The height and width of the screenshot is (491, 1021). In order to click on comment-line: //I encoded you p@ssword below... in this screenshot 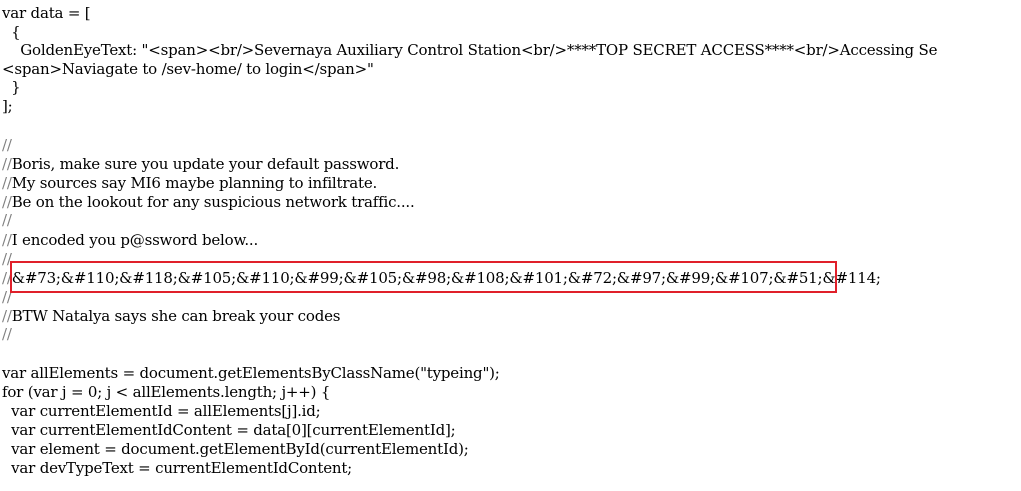, I will do `click(130, 240)`.